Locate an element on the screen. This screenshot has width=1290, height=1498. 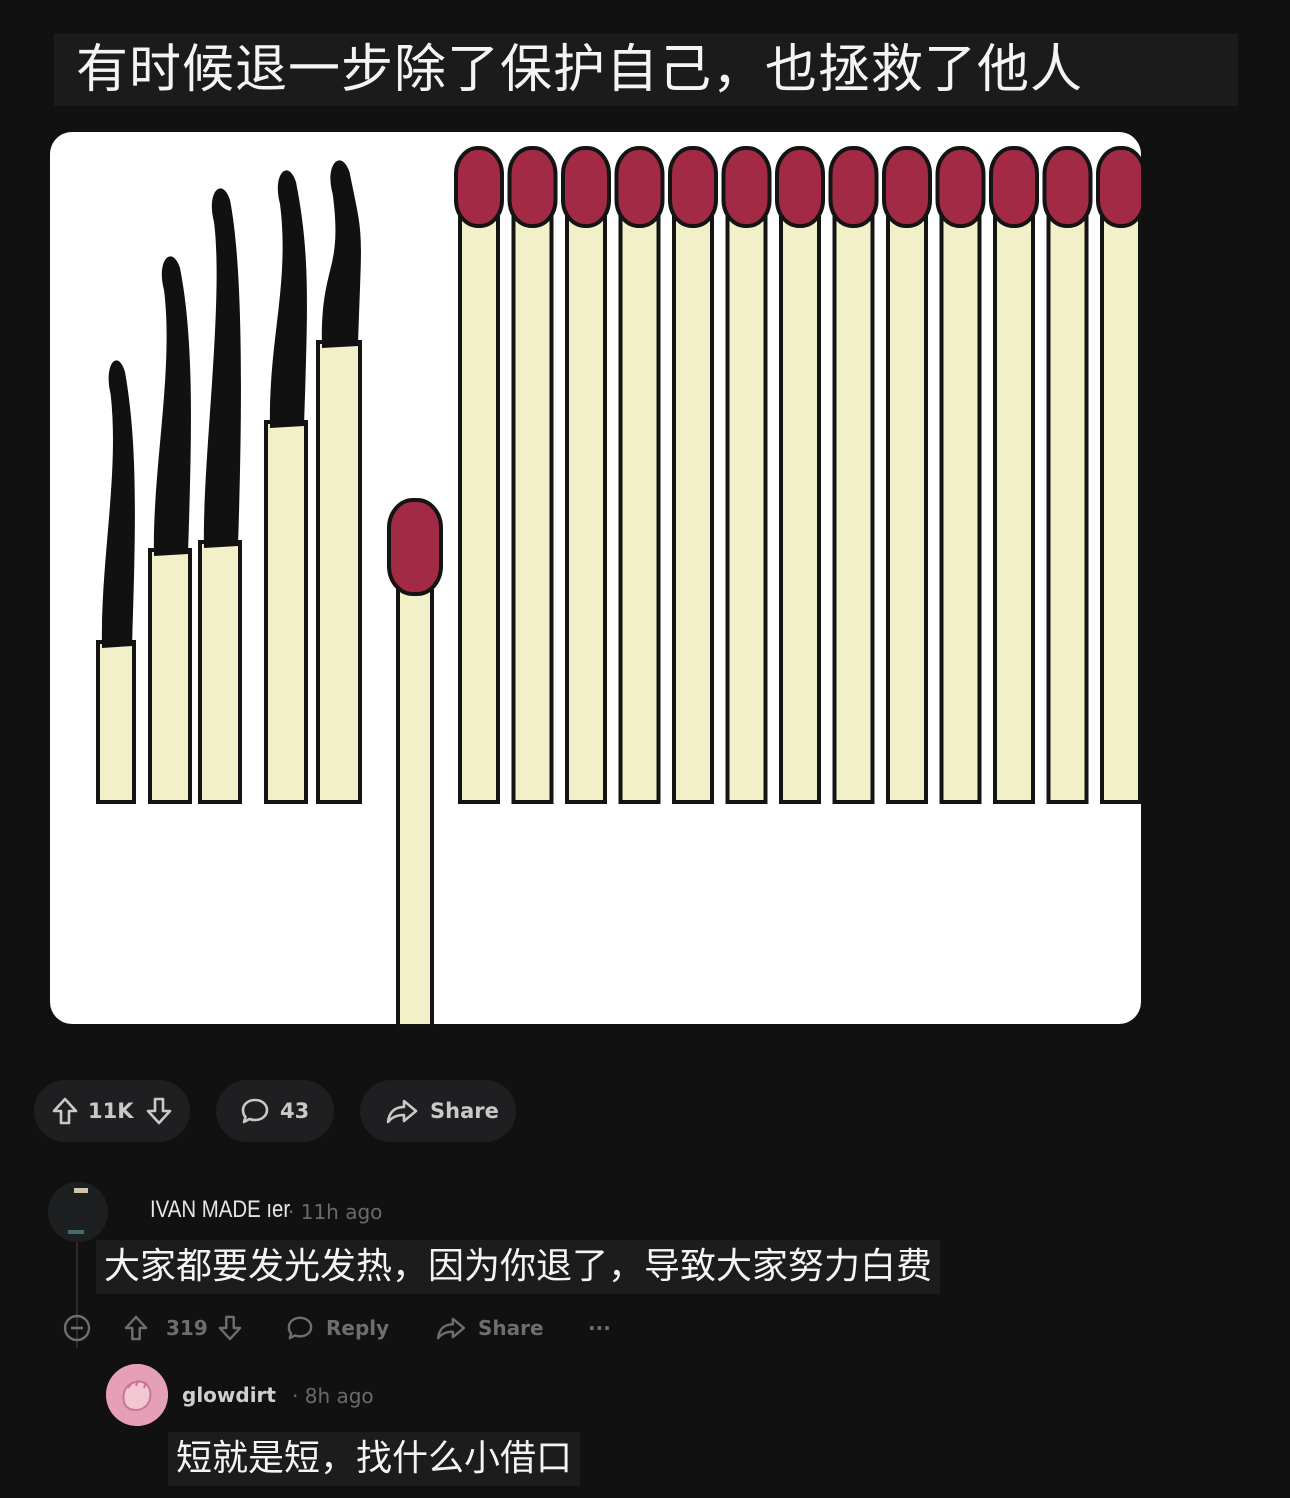
comment-timestamp: · 8h ago is located at coordinates (333, 1396).